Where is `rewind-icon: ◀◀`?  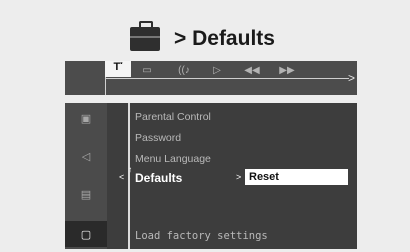
rewind-icon: ◀◀ is located at coordinates (252, 70).